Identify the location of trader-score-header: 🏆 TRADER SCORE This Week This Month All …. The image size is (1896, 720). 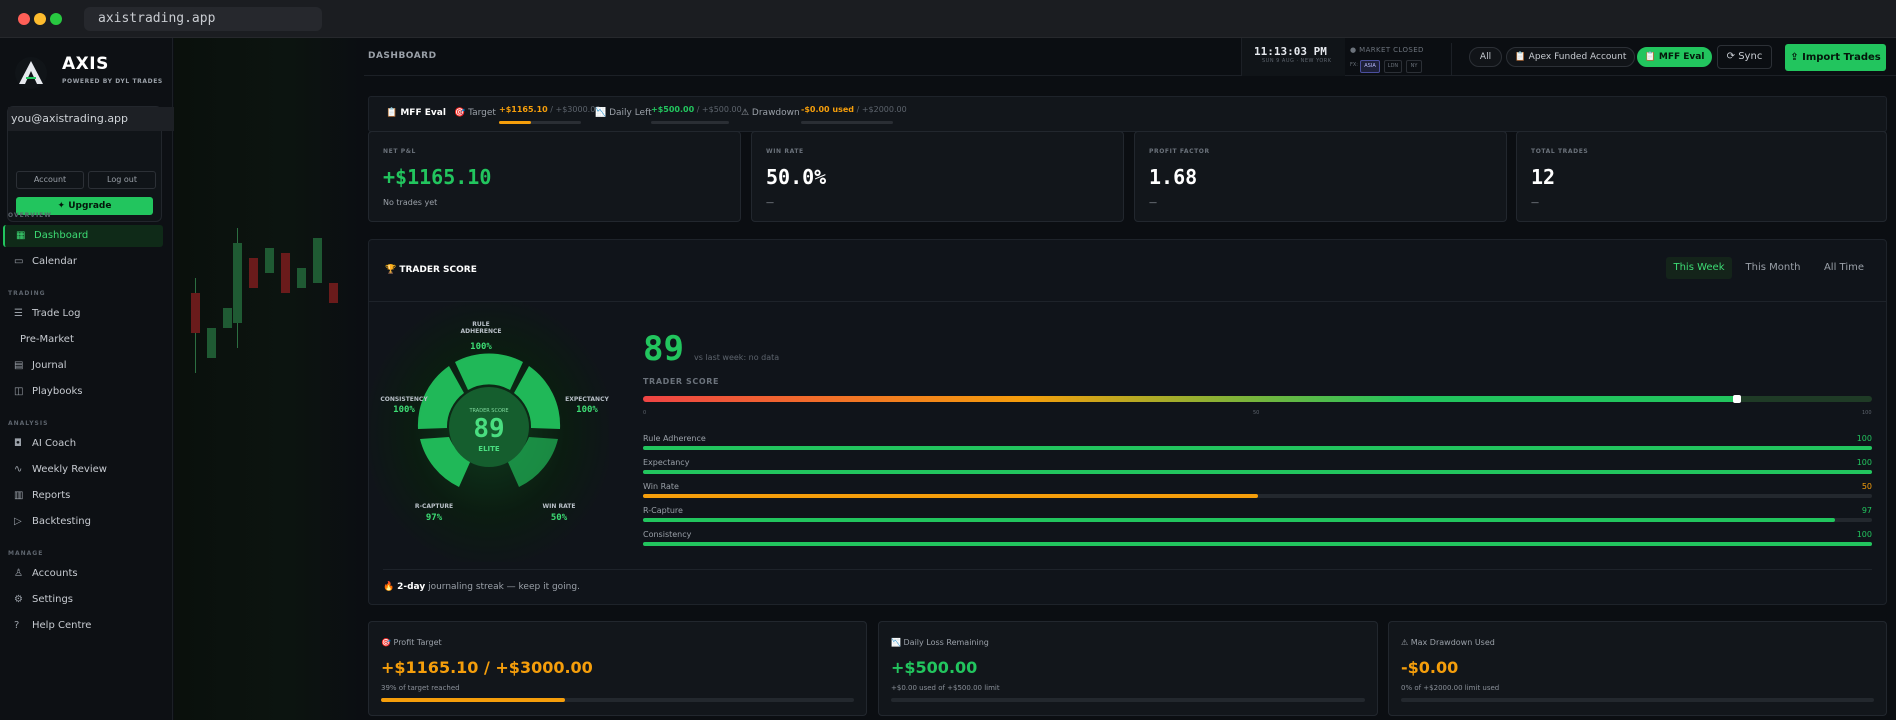
(1127, 271).